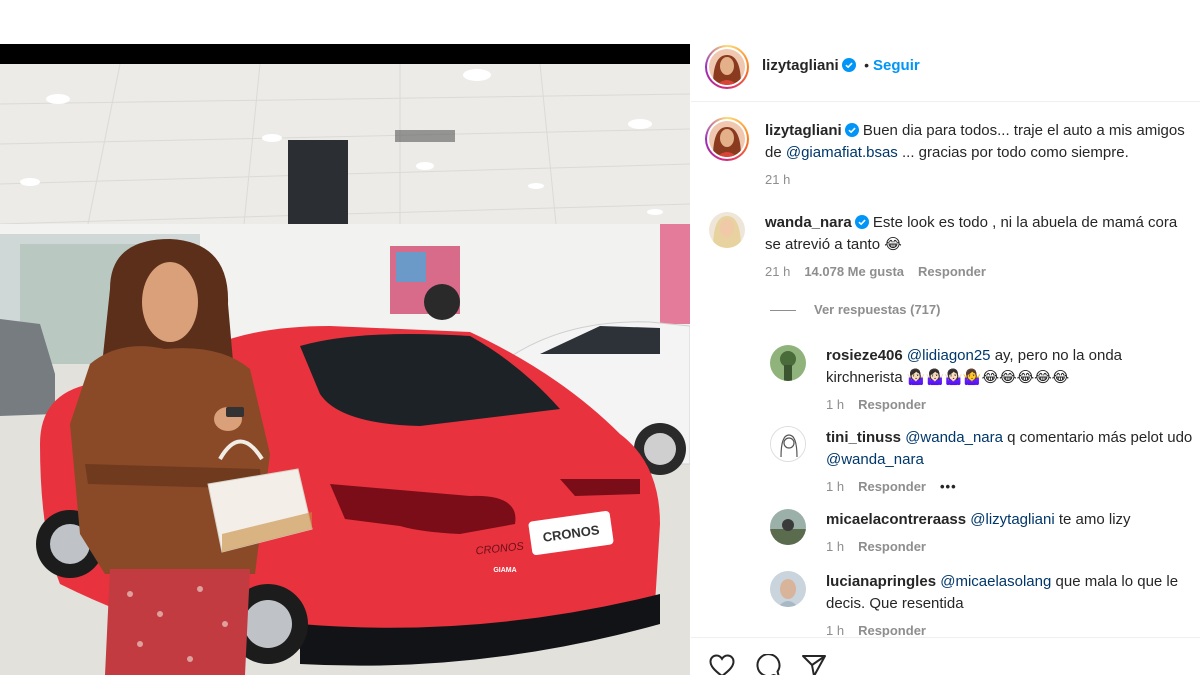 The image size is (1200, 675). I want to click on view-replies-button: Ver respuestas (717), so click(855, 309).